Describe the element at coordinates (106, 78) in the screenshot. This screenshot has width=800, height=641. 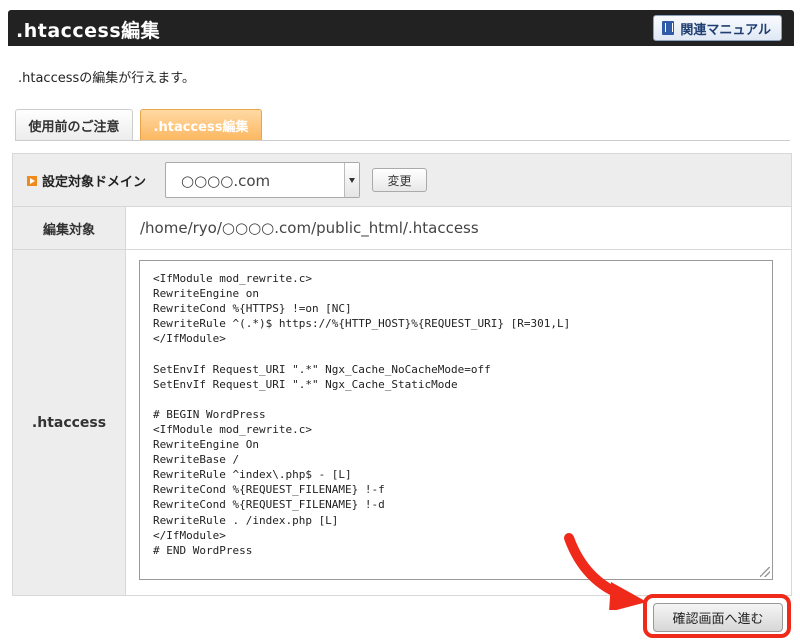
I see `intro-text: .htaccessの編集が行えます。` at that location.